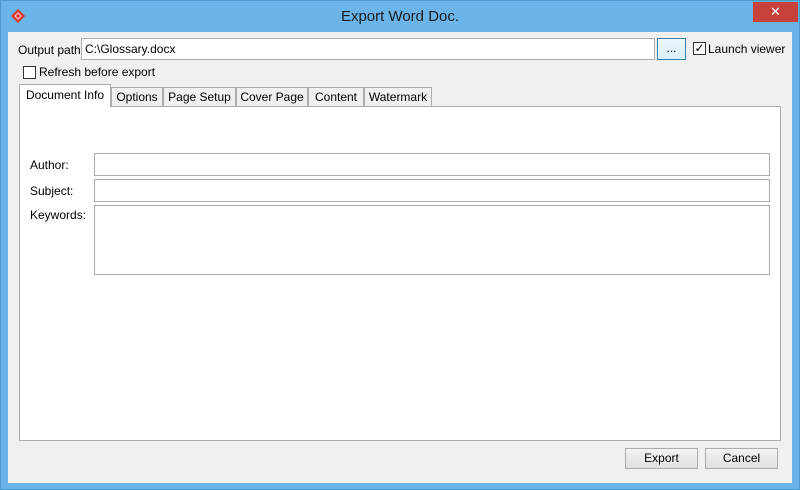 Image resolution: width=800 pixels, height=490 pixels. Describe the element at coordinates (272, 96) in the screenshot. I see `tab-cover-page: Cover Page` at that location.